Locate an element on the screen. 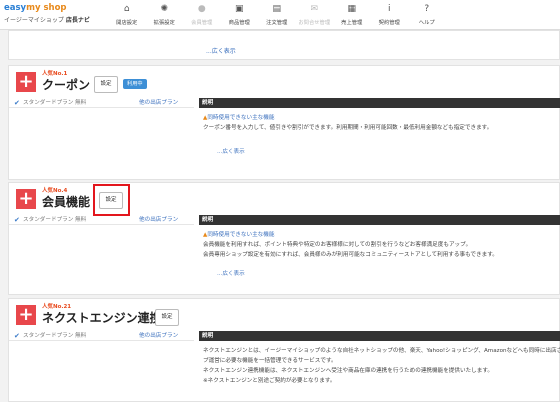 This screenshot has height=402, width=560. nav-label: 開店設定 is located at coordinates (127, 23).